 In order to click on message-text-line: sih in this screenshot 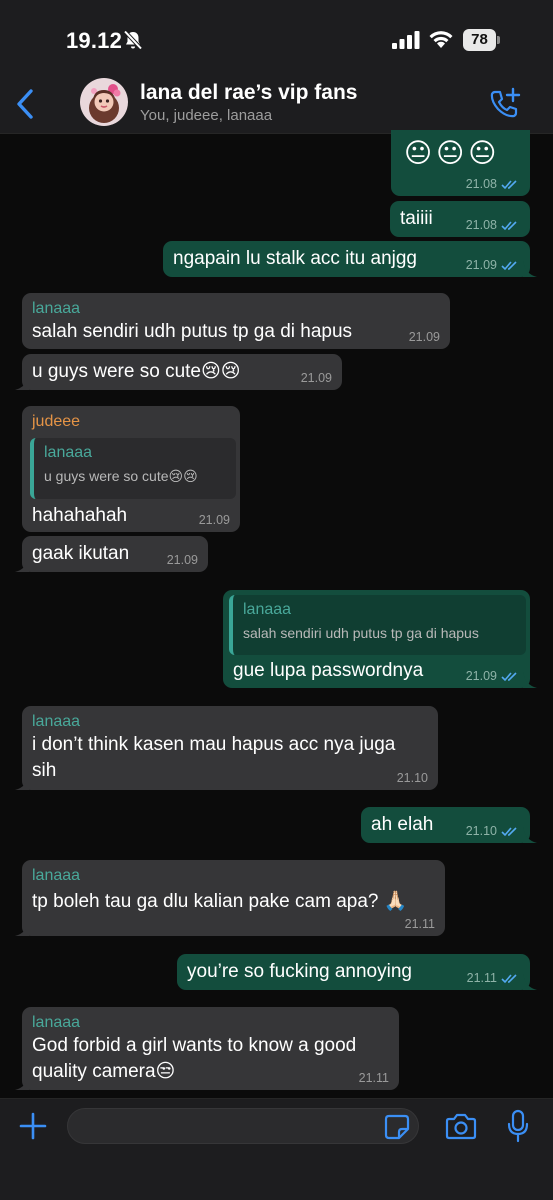, I will do `click(44, 770)`.